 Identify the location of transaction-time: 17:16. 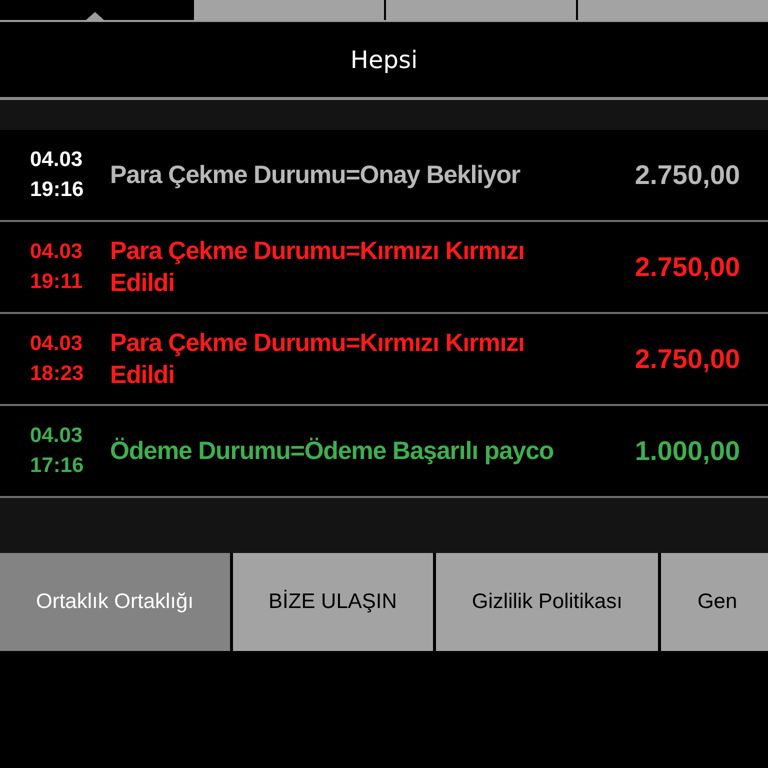
(57, 466).